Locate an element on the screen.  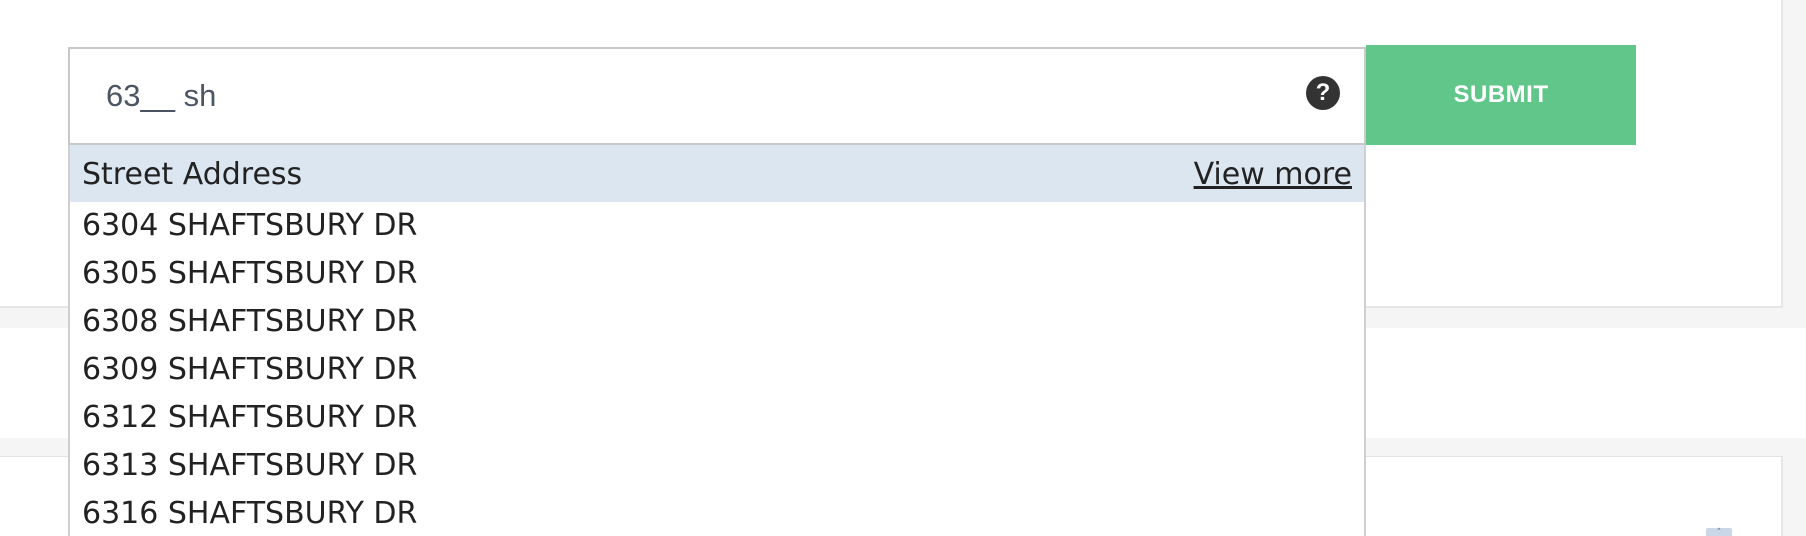
panel-edge-lower is located at coordinates (1794, 497).